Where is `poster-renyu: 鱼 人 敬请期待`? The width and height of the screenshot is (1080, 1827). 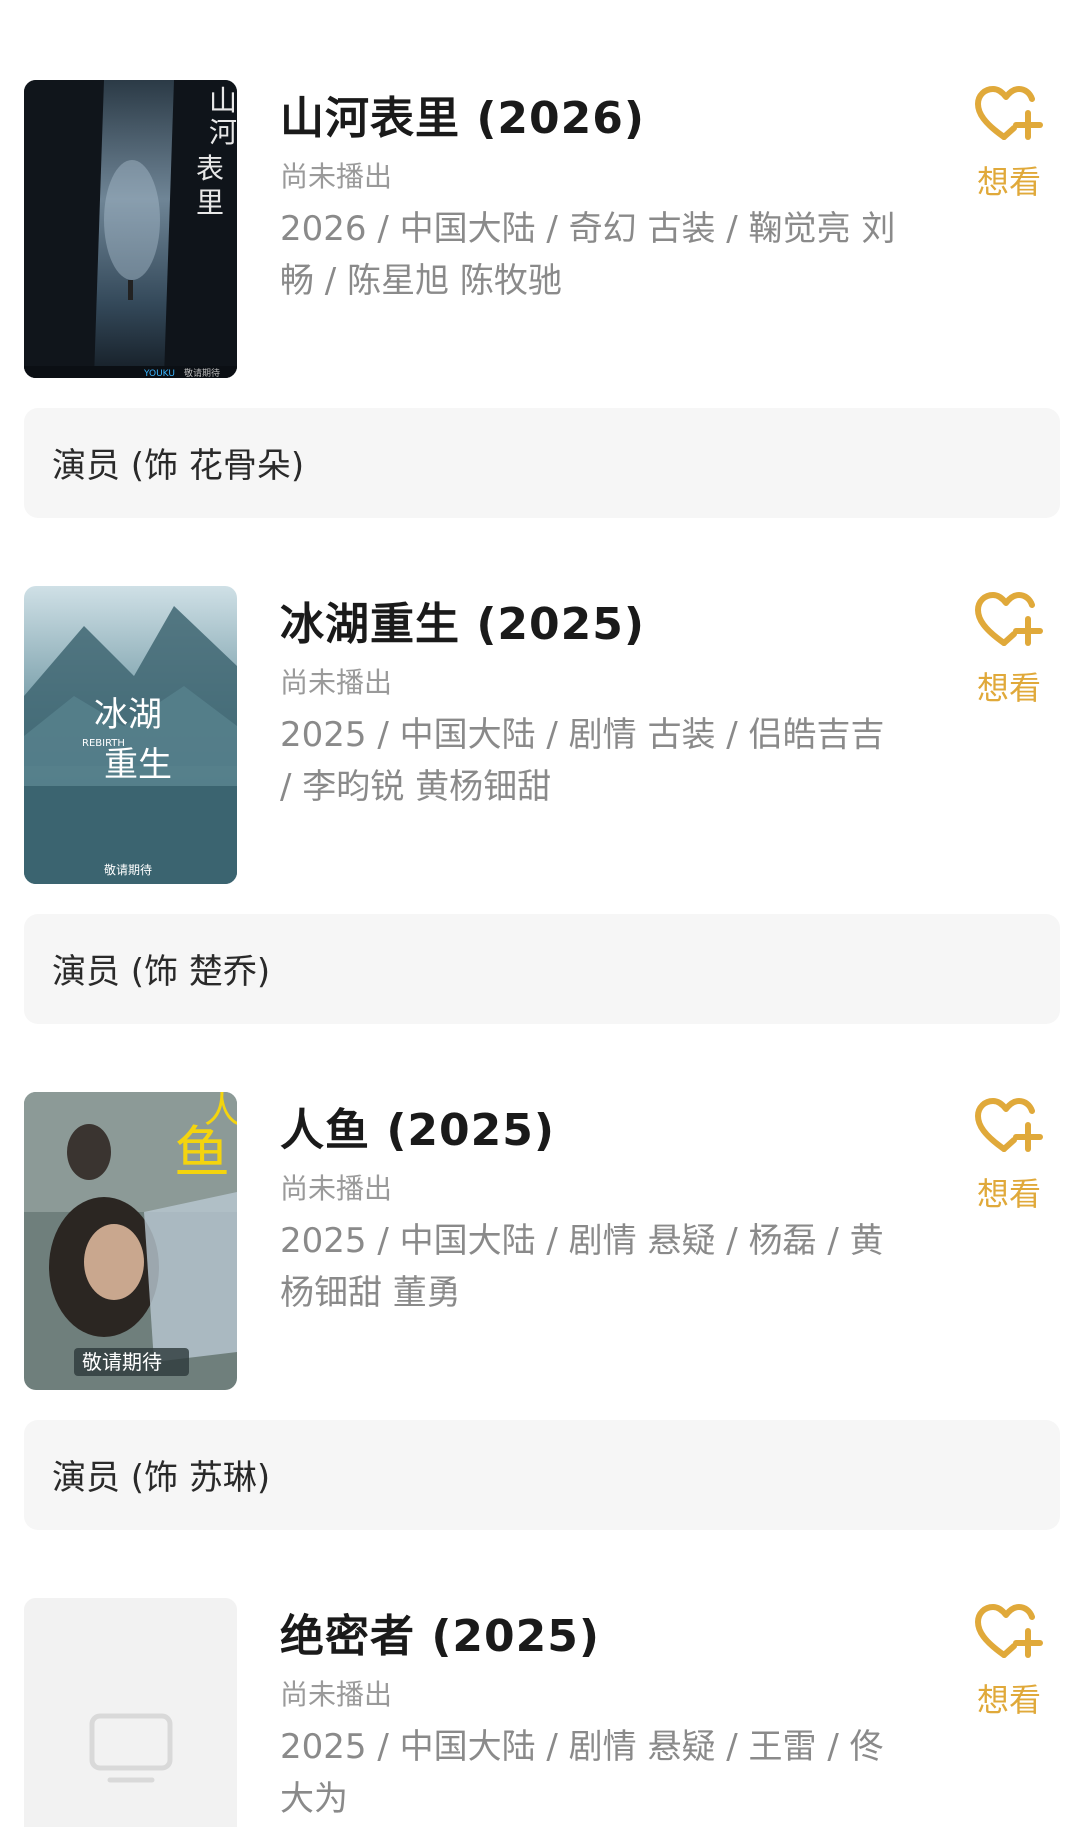
poster-renyu: 鱼 人 敬请期待 is located at coordinates (130, 1241).